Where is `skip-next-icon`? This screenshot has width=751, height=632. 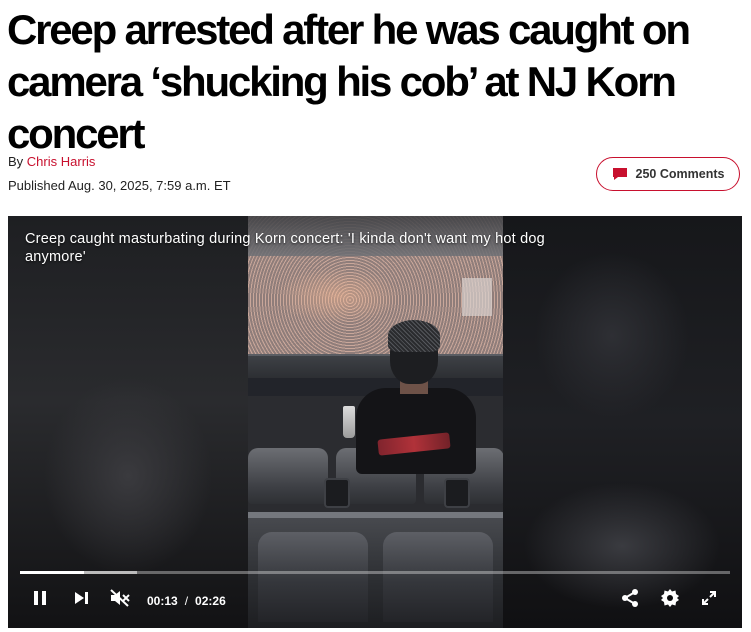 skip-next-icon is located at coordinates (81, 600).